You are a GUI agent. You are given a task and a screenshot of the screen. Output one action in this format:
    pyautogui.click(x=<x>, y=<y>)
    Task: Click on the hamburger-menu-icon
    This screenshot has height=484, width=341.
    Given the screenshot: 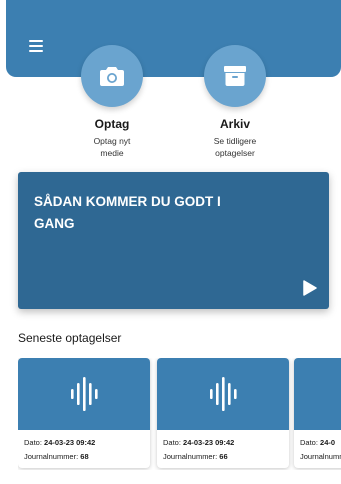 What is the action you would take?
    pyautogui.click(x=36, y=46)
    